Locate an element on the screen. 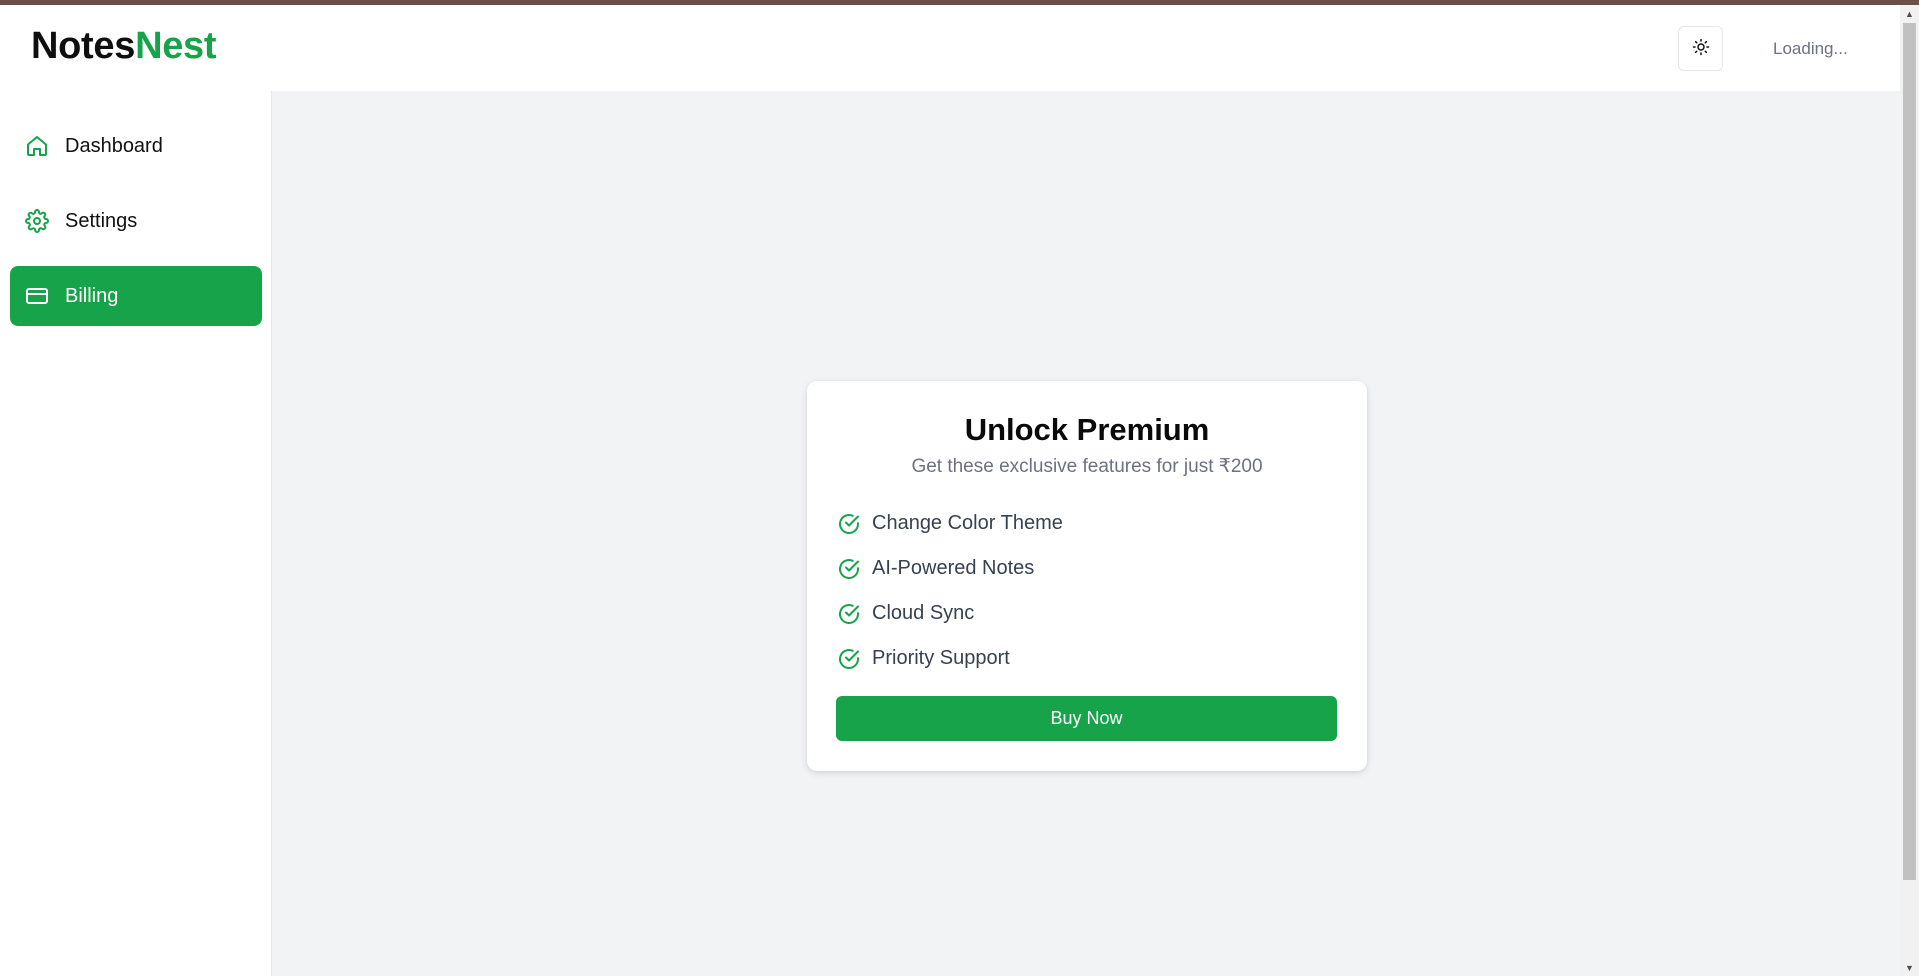 This screenshot has width=1919, height=976. home-icon is located at coordinates (37, 146).